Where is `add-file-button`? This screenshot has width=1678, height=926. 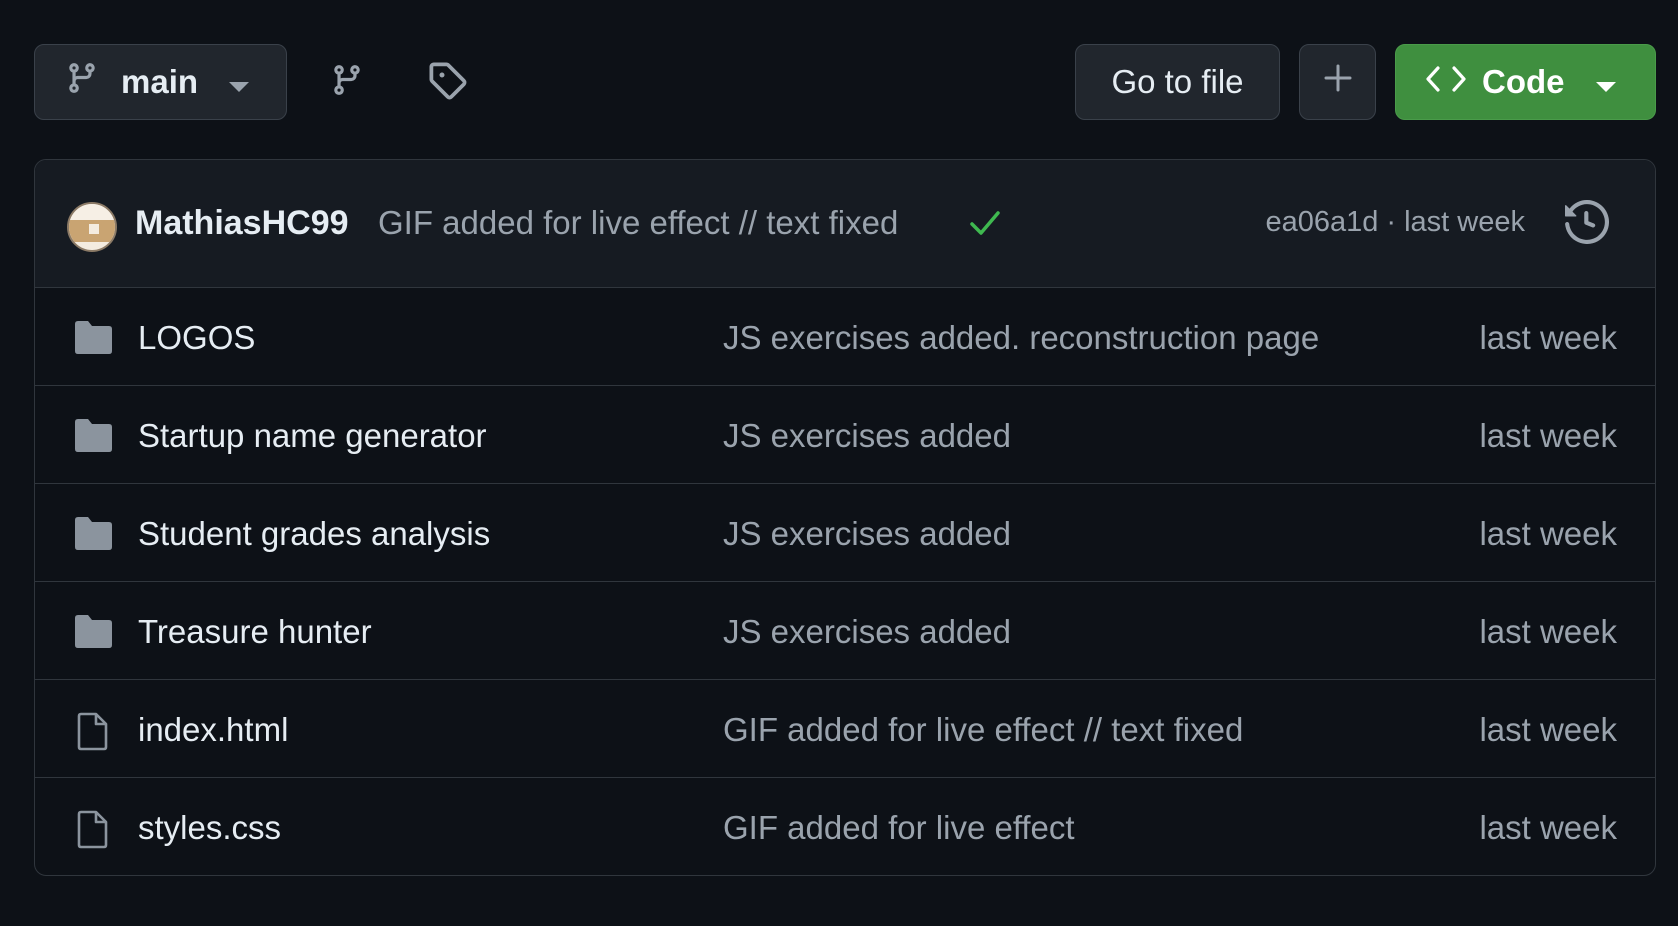
add-file-button is located at coordinates (1337, 82).